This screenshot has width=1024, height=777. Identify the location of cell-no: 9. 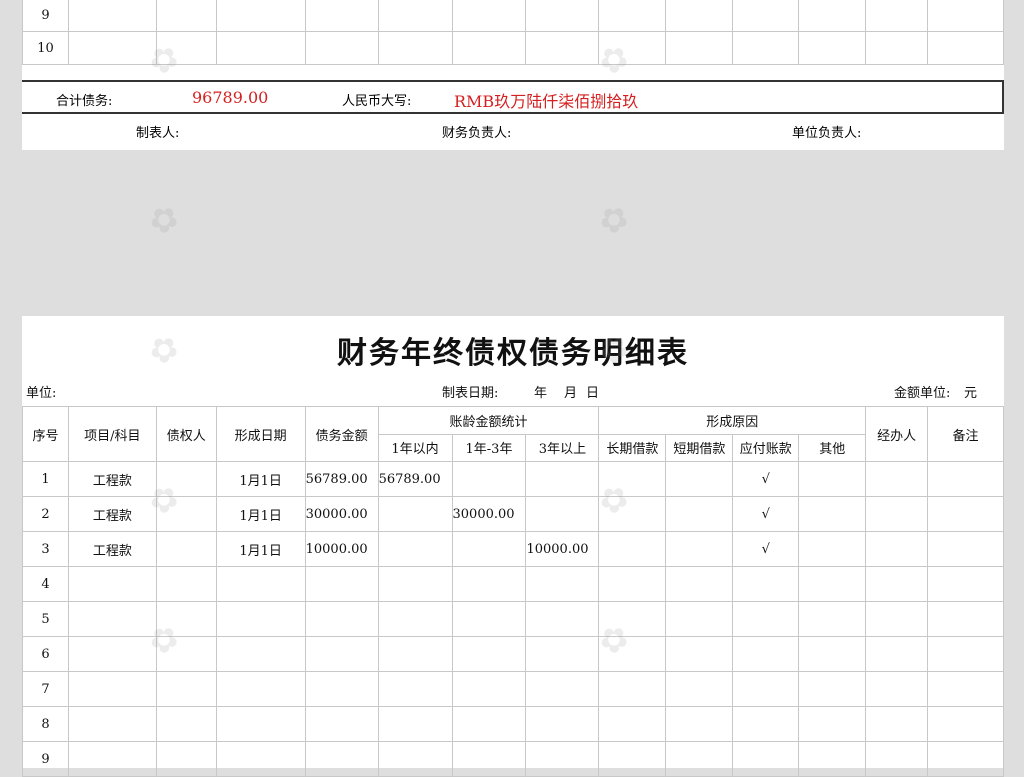
(45, 759).